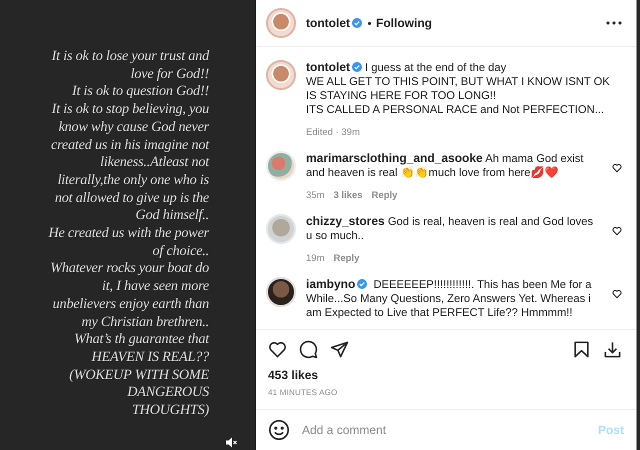 This screenshot has width=640, height=450. What do you see at coordinates (404, 23) in the screenshot?
I see `following-button: Following` at bounding box center [404, 23].